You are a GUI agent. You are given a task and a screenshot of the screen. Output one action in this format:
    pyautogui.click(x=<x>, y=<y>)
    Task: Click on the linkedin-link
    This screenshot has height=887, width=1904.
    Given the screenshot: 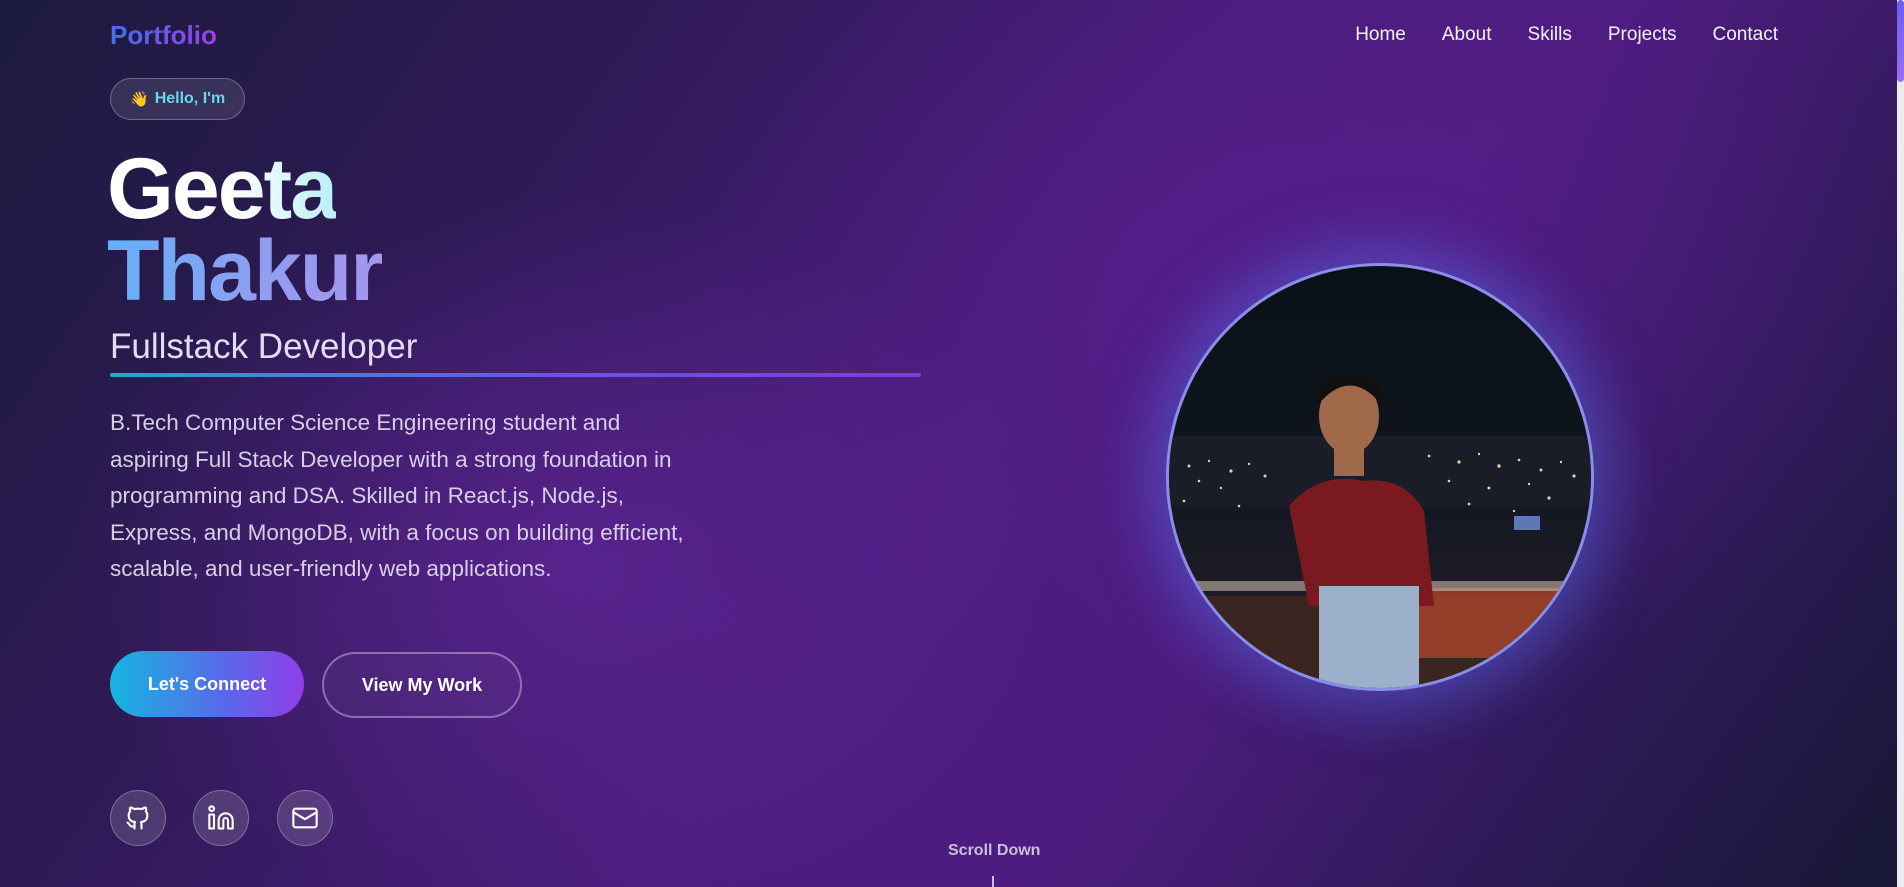 What is the action you would take?
    pyautogui.click(x=221, y=818)
    